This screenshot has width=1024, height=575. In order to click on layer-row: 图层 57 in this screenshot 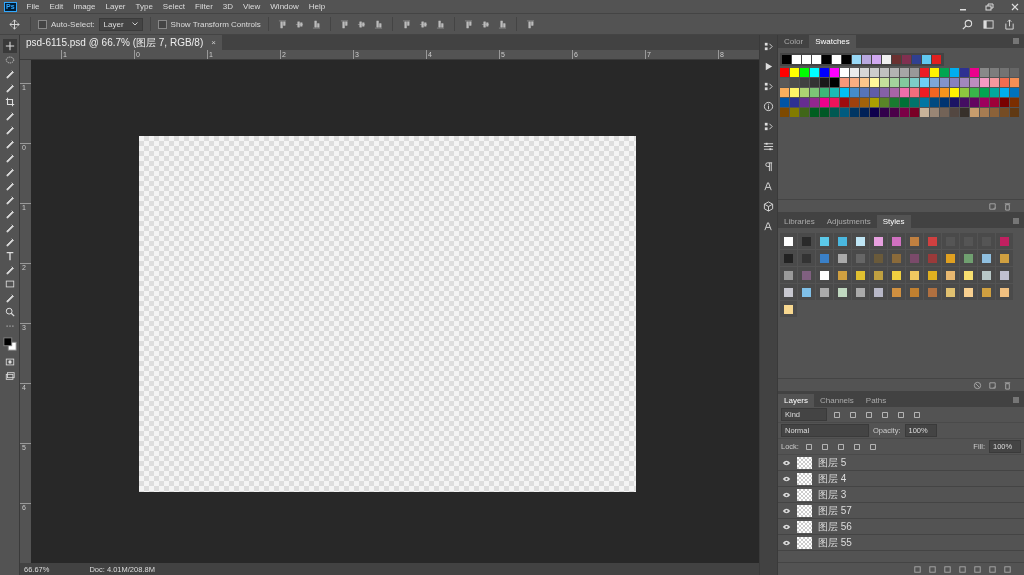, I will do `click(901, 511)`.